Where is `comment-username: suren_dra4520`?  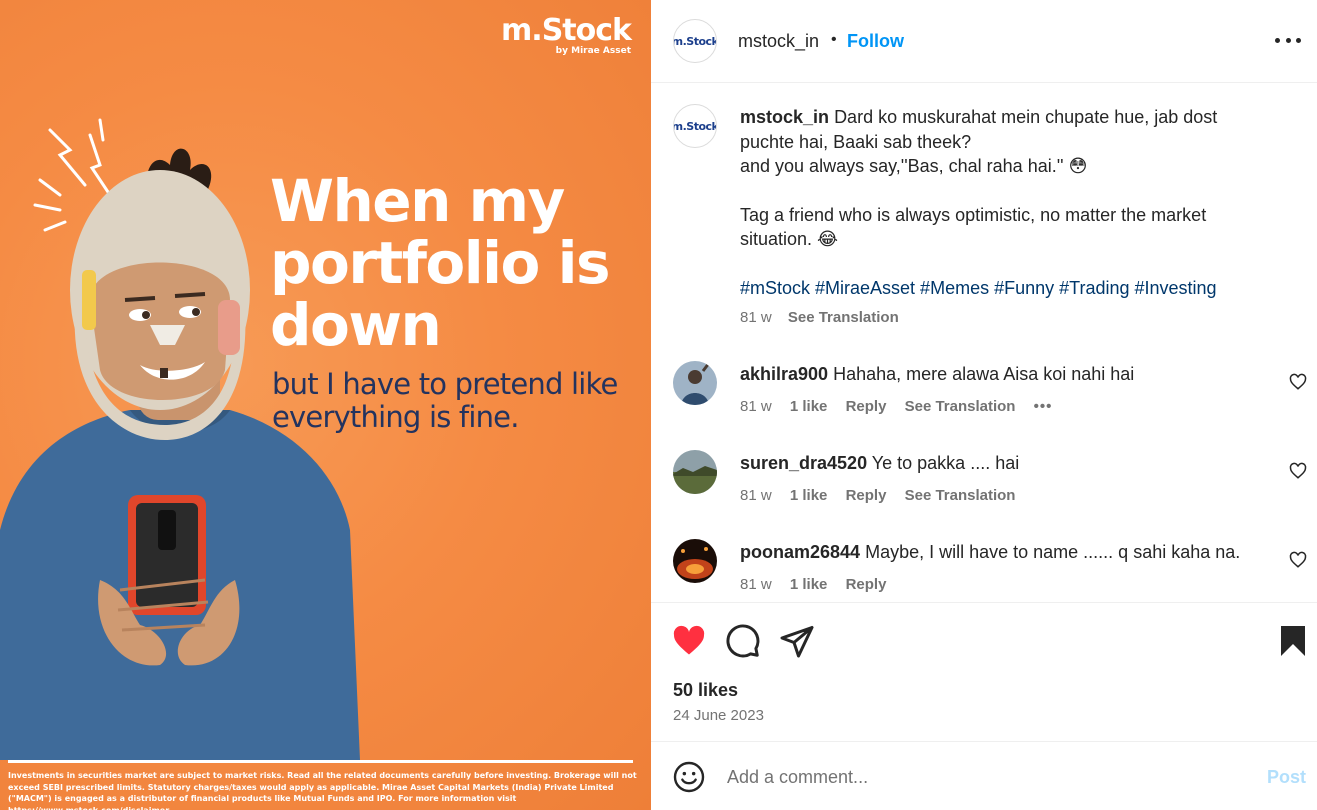 comment-username: suren_dra4520 is located at coordinates (803, 463).